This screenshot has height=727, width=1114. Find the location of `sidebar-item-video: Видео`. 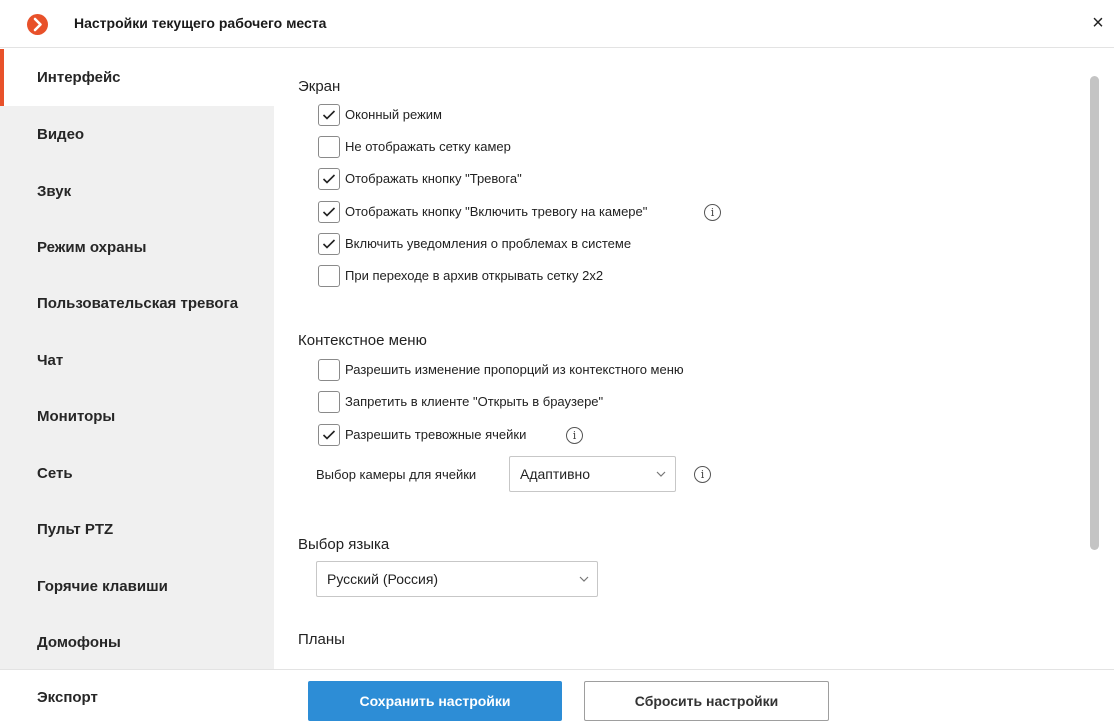

sidebar-item-video: Видео is located at coordinates (137, 134).